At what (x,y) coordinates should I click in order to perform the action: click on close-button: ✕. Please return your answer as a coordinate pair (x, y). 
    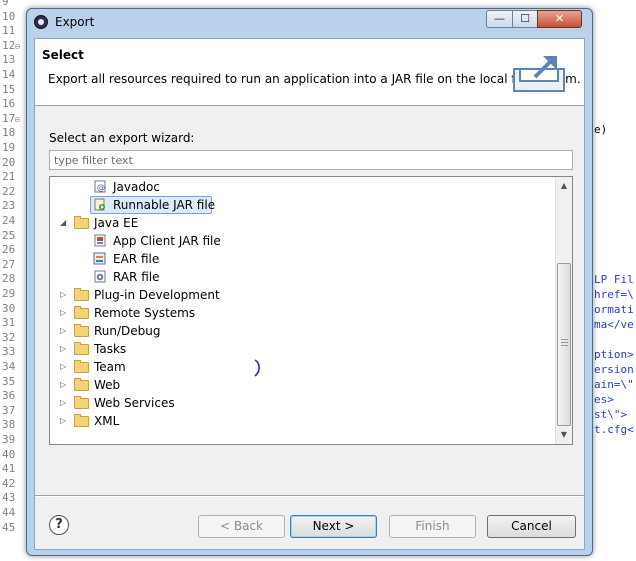
    Looking at the image, I should click on (559, 19).